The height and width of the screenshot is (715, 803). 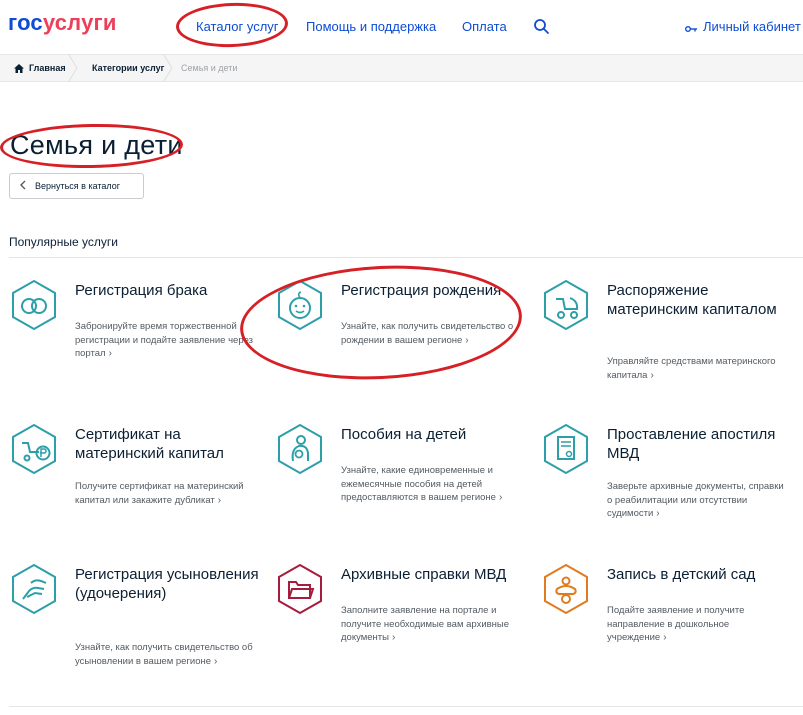 I want to click on mother-child-icon, so click(x=300, y=449).